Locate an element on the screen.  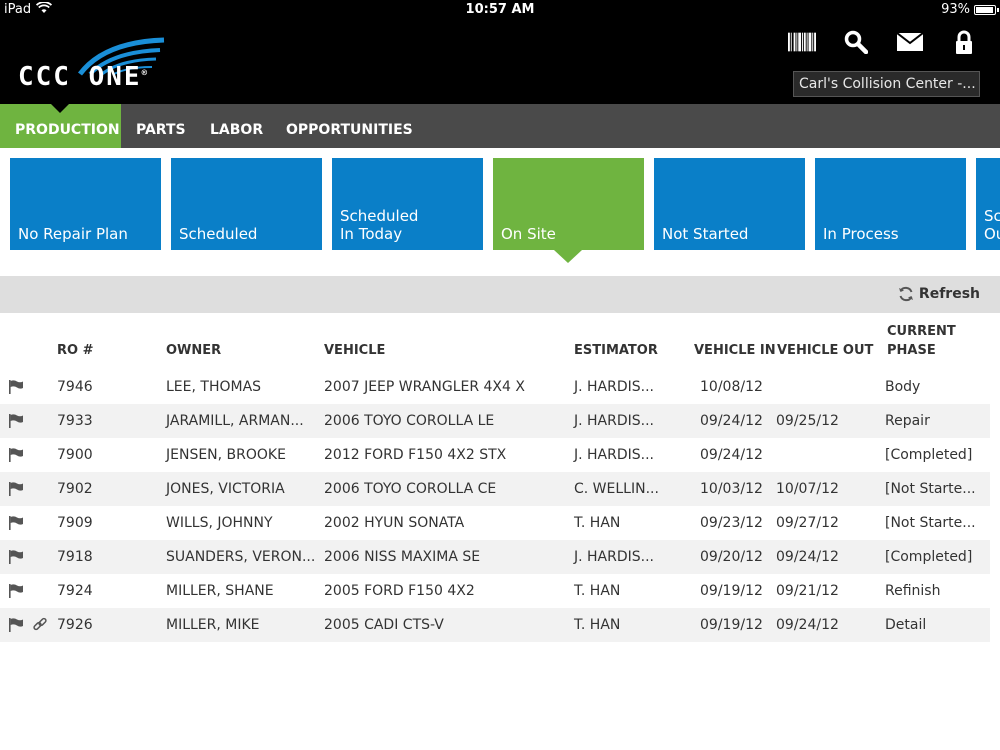
battery-percent: 93% is located at coordinates (955, 9).